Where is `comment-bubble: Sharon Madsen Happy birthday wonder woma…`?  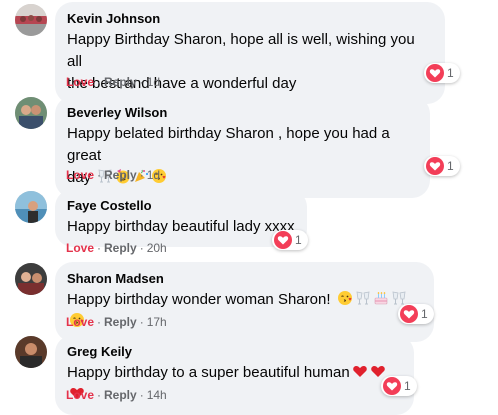 comment-bubble: Sharon Madsen Happy birthday wonder woma… is located at coordinates (244, 302).